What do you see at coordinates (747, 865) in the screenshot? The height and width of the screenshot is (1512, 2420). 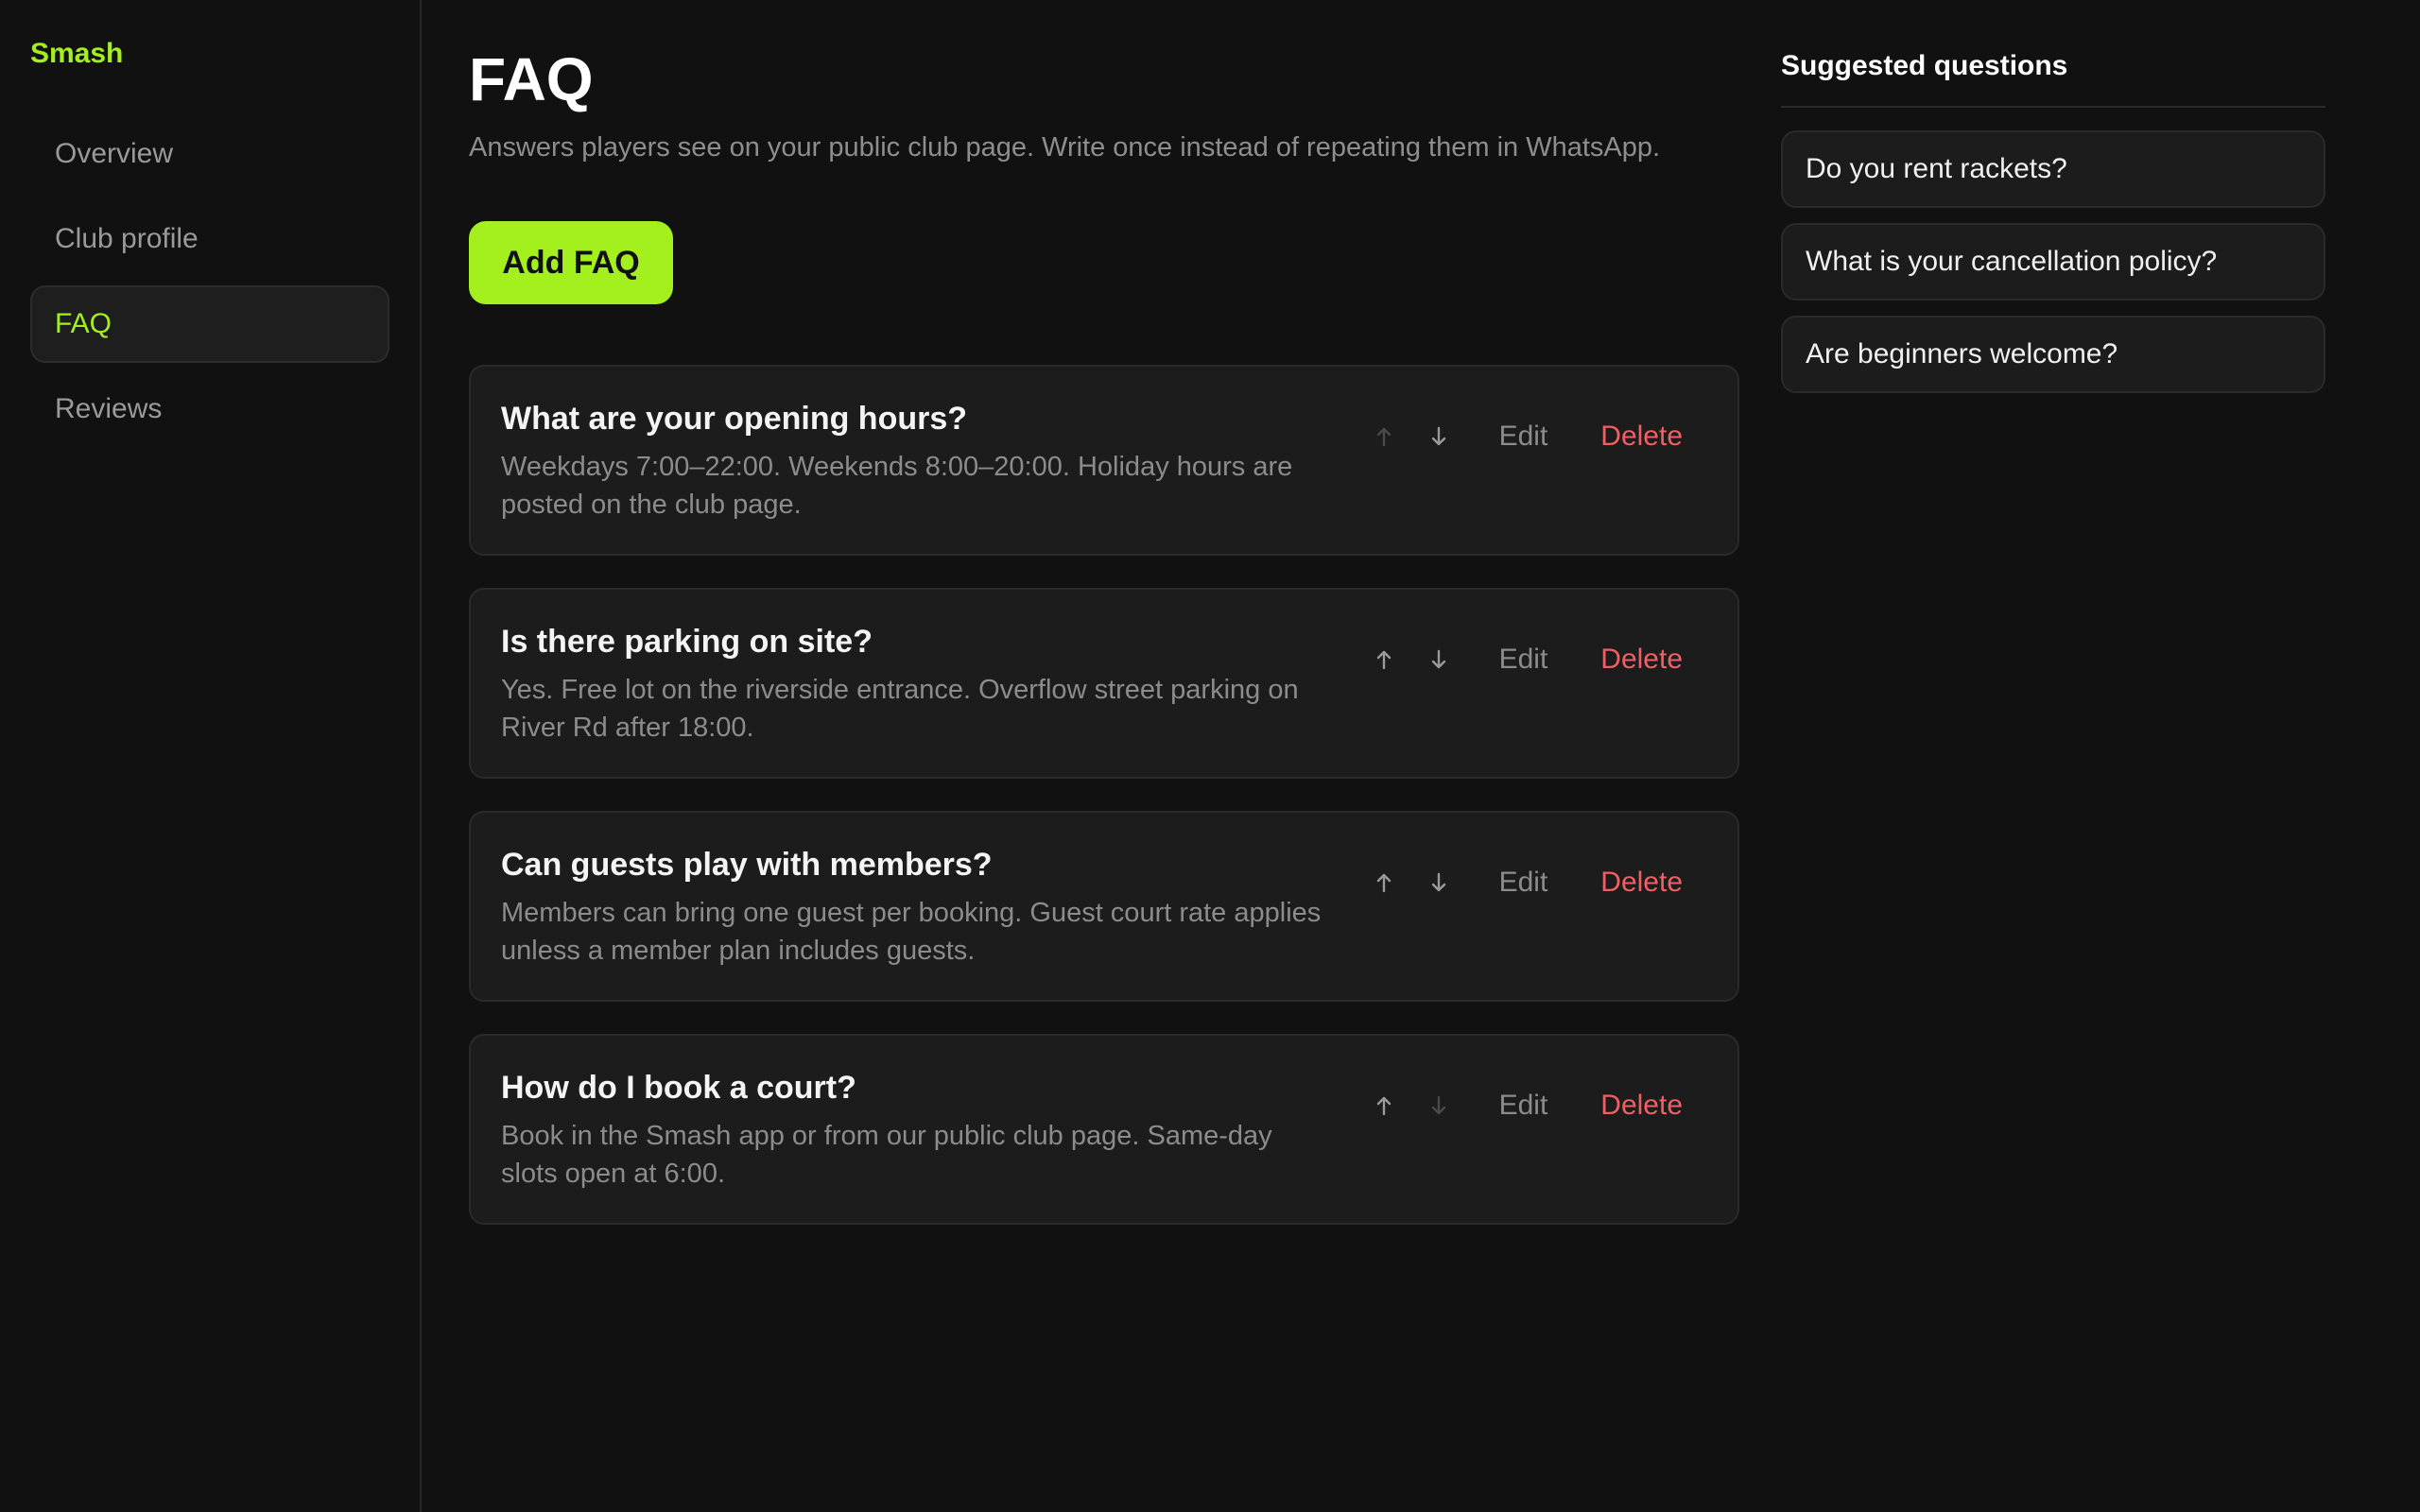 I see `faq-question: Can guests play with members?` at bounding box center [747, 865].